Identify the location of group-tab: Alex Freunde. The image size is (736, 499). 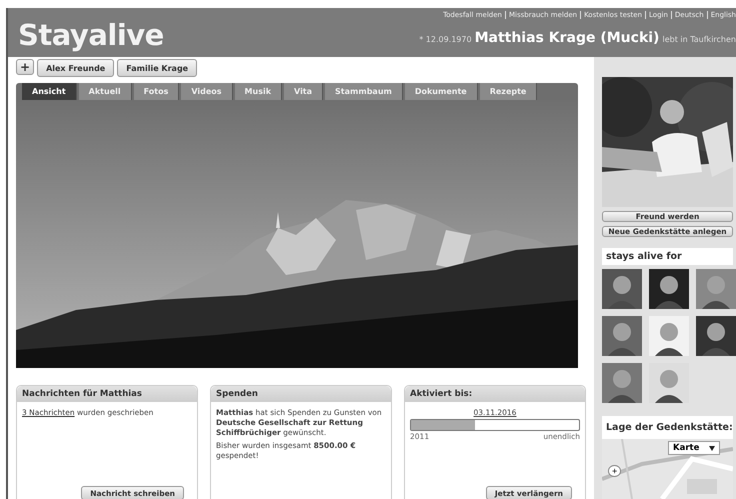
(75, 68).